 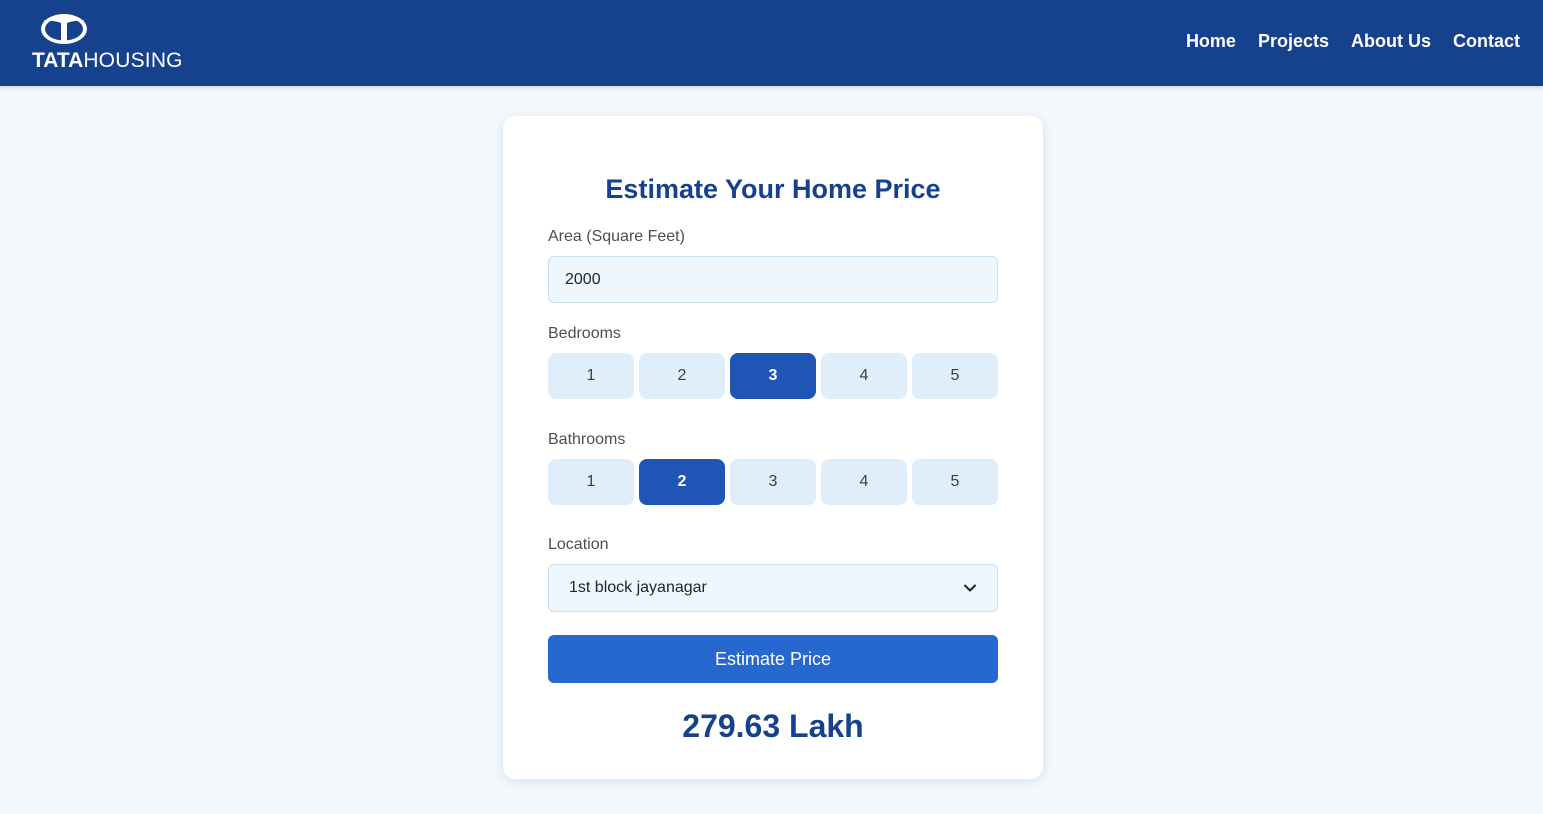 I want to click on bathroom-option-3: 3, so click(x=773, y=482).